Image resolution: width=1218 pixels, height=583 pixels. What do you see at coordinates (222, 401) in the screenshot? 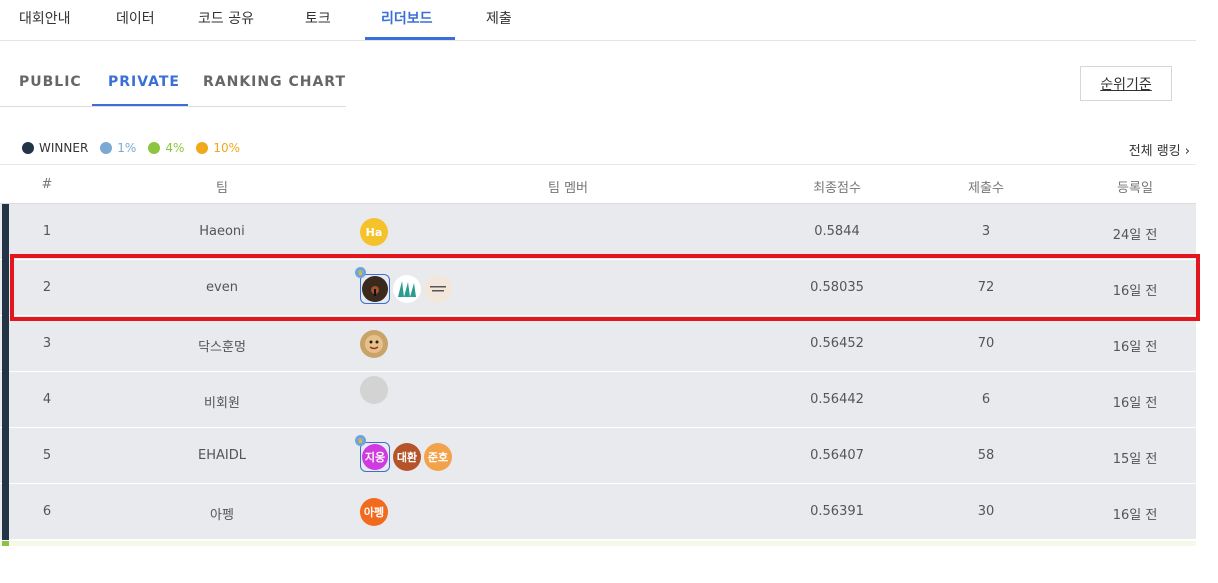
I see `team-name: 비회원` at bounding box center [222, 401].